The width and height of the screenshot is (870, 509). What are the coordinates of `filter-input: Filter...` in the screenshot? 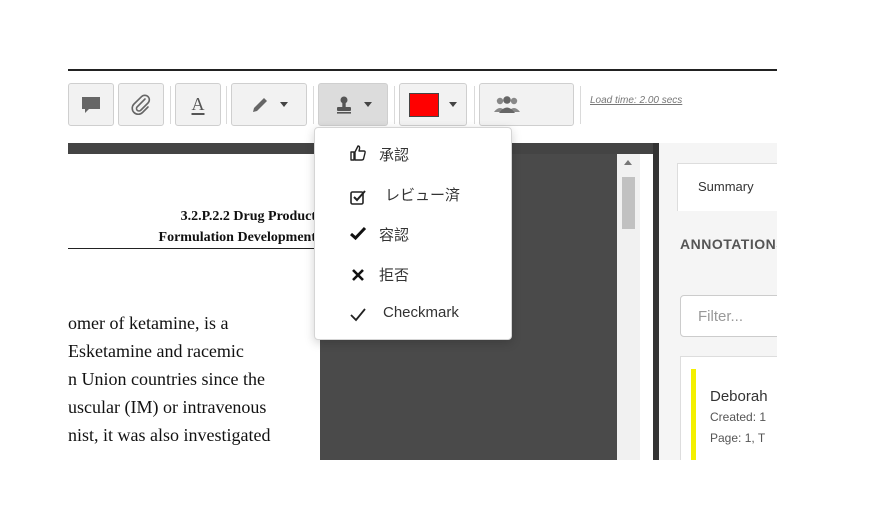 It's located at (728, 316).